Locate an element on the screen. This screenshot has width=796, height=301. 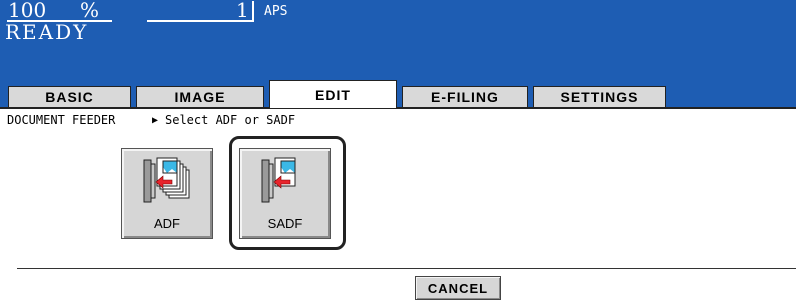
copies-count: 1 is located at coordinates (242, 11).